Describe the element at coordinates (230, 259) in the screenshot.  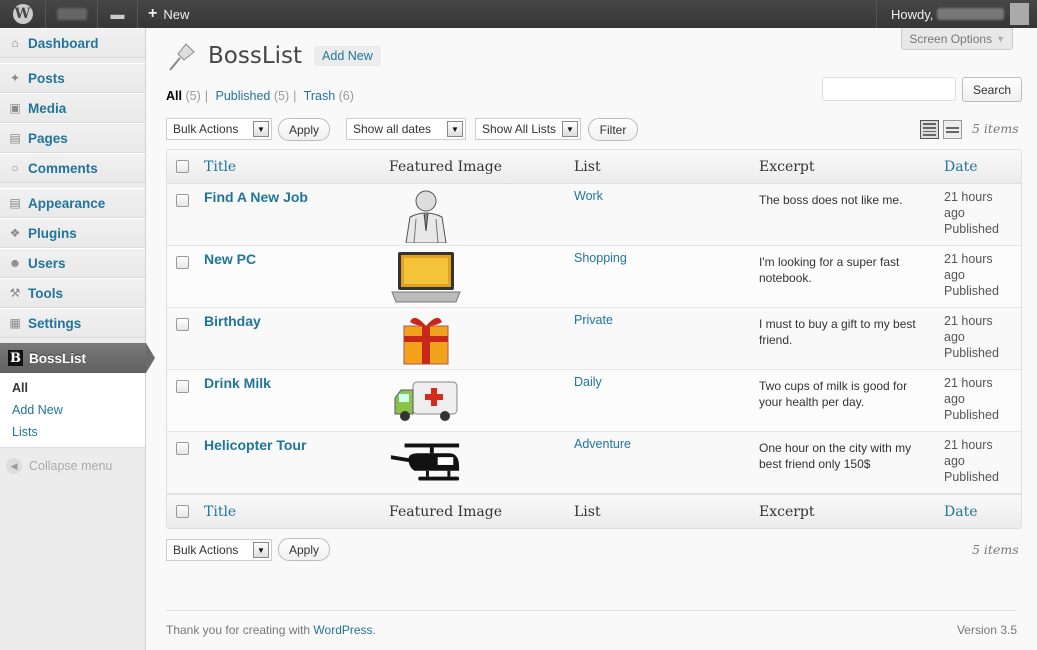
I see `post-title-link: New PC` at that location.